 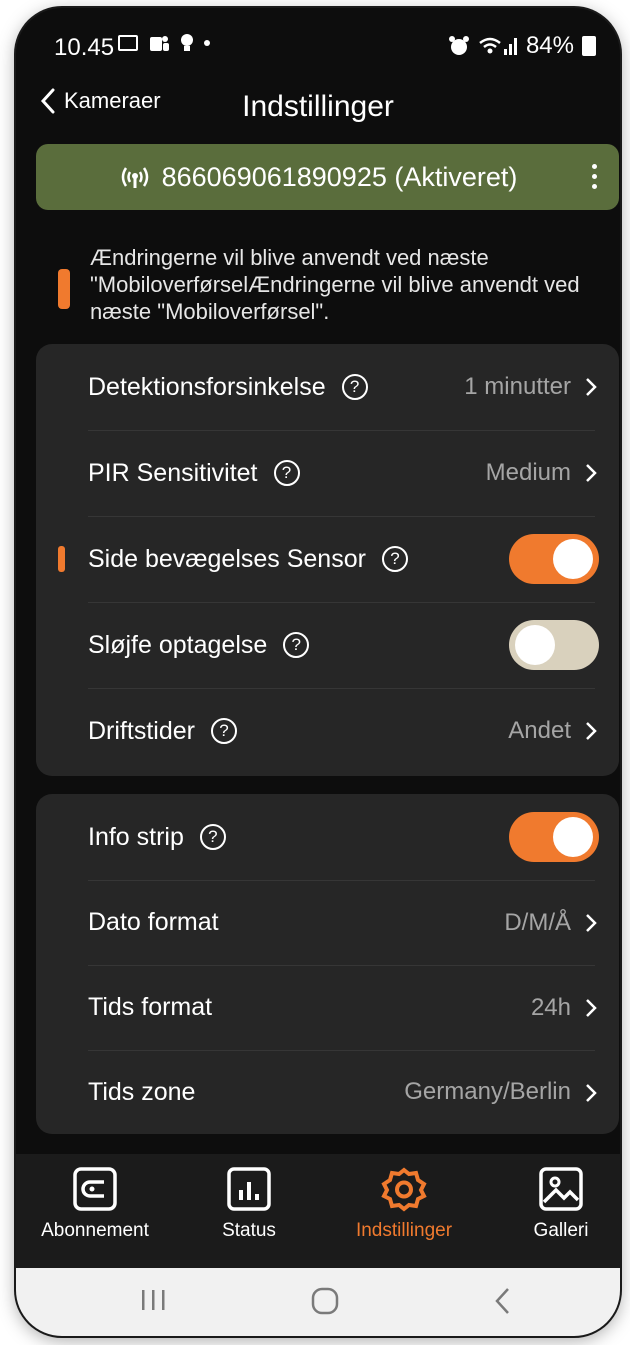 I want to click on setting-label: Tids zone, so click(x=142, y=1091).